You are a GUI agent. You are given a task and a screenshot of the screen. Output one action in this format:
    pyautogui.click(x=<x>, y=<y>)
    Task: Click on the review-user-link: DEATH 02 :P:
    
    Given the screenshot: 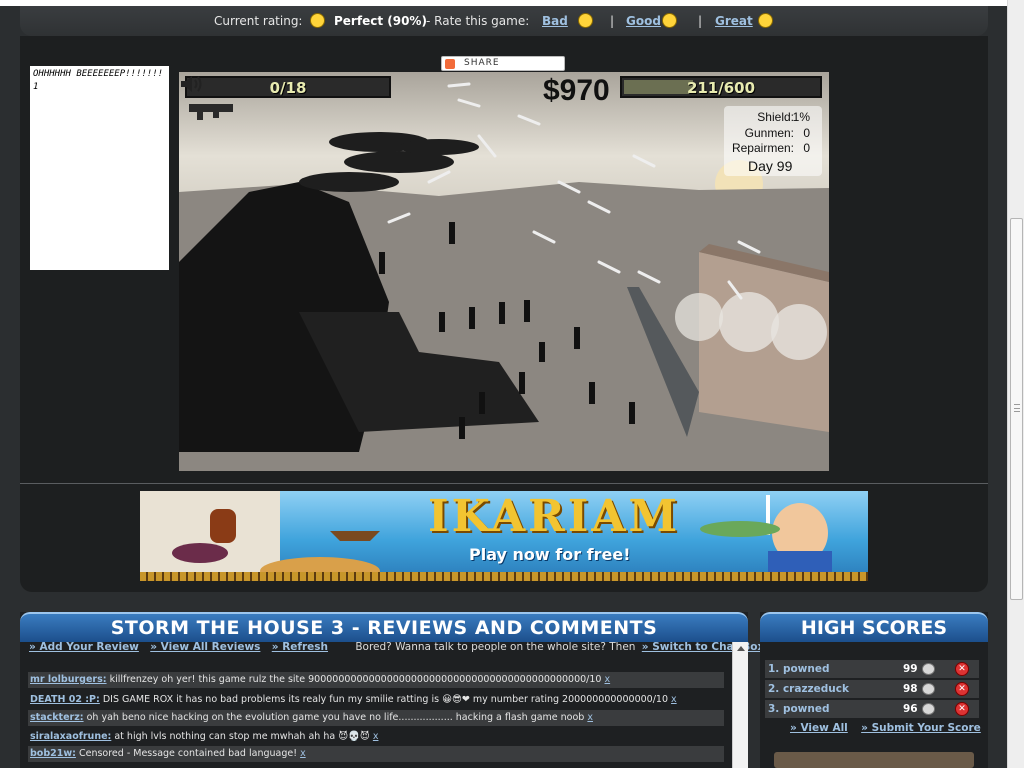 What is the action you would take?
    pyautogui.click(x=65, y=699)
    